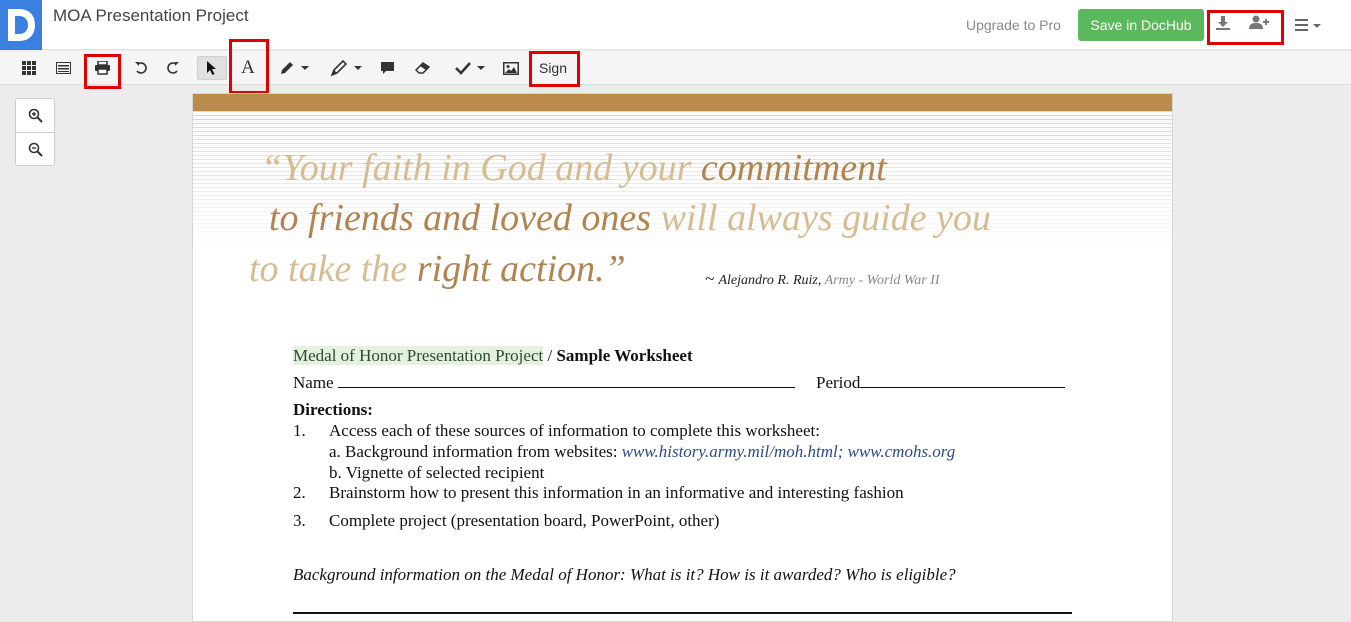 Image resolution: width=1351 pixels, height=622 pixels. I want to click on download-icon, so click(1225, 25).